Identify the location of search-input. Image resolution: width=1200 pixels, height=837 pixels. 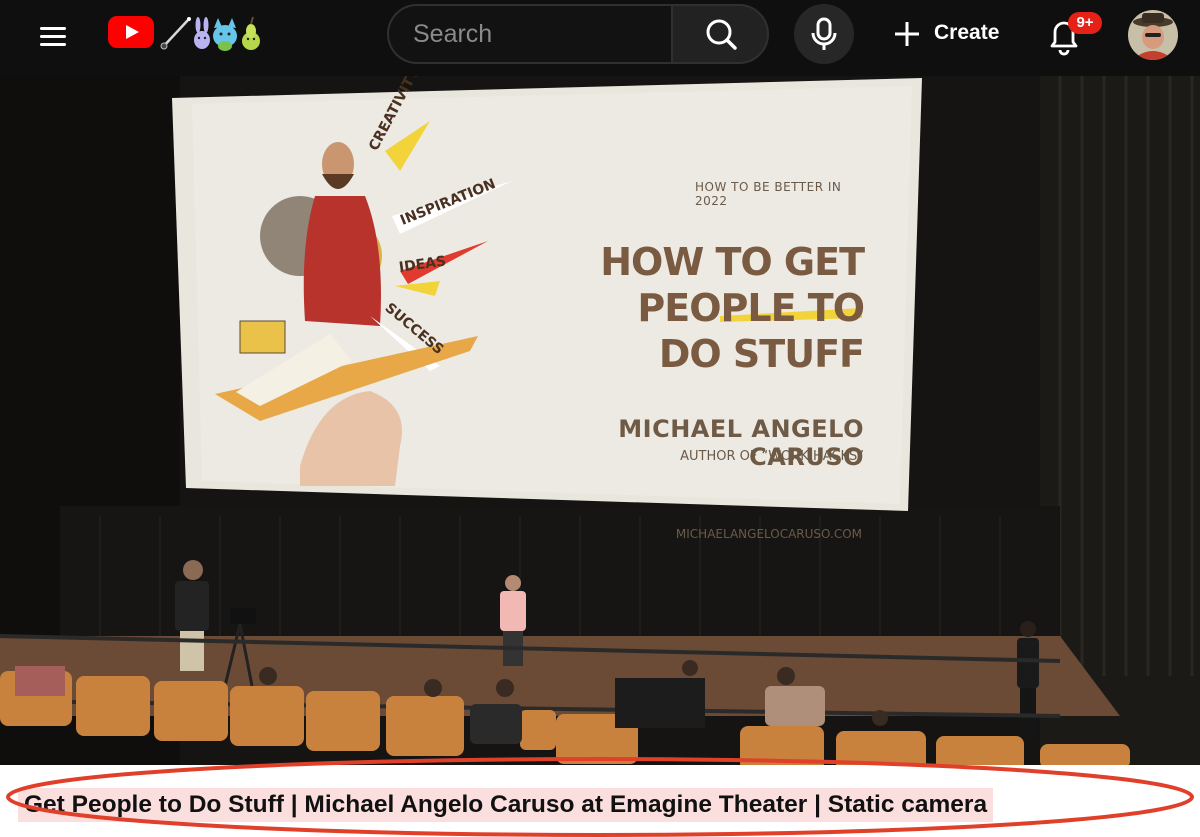
(533, 34).